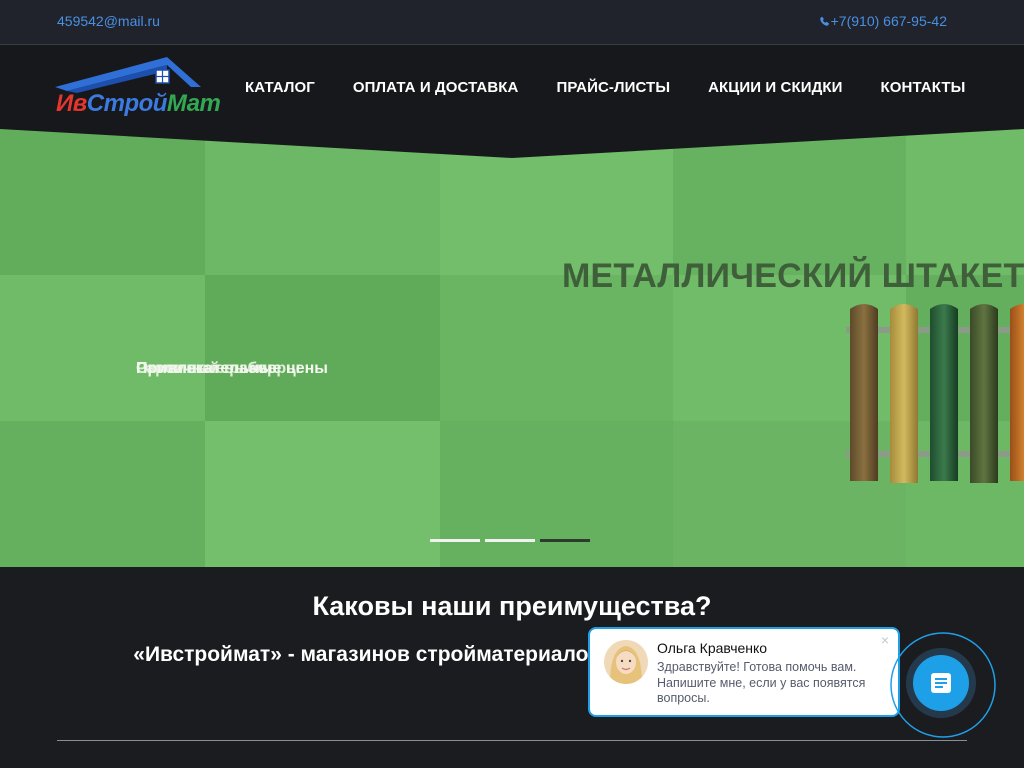 The image size is (1024, 768). Describe the element at coordinates (138, 88) in the screenshot. I see `site-logo: ИвСтройМат` at that location.